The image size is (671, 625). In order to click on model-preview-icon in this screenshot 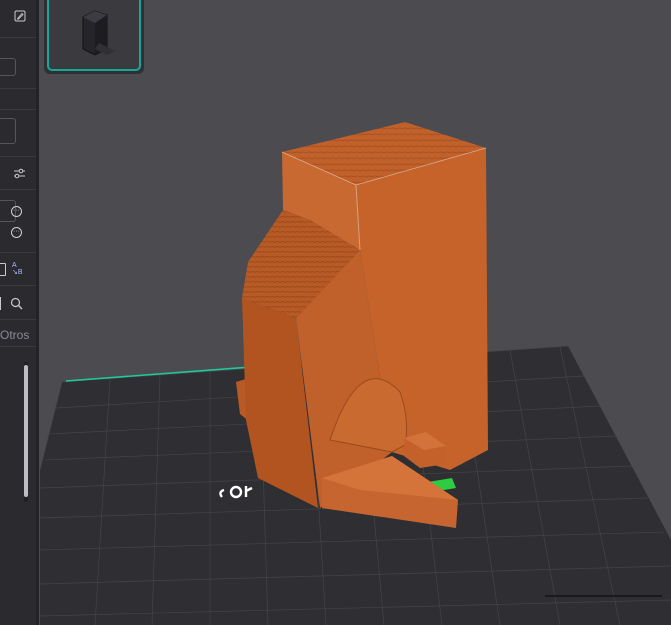, I will do `click(98, 33)`.